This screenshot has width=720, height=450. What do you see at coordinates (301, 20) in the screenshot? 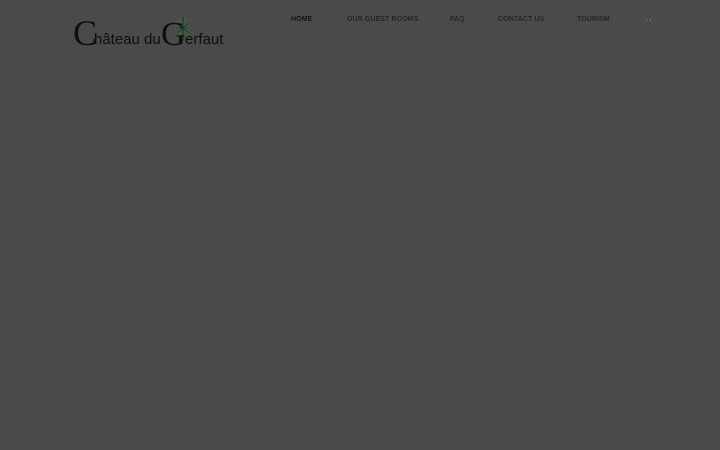
I see `nav-item-home: HOME` at bounding box center [301, 20].